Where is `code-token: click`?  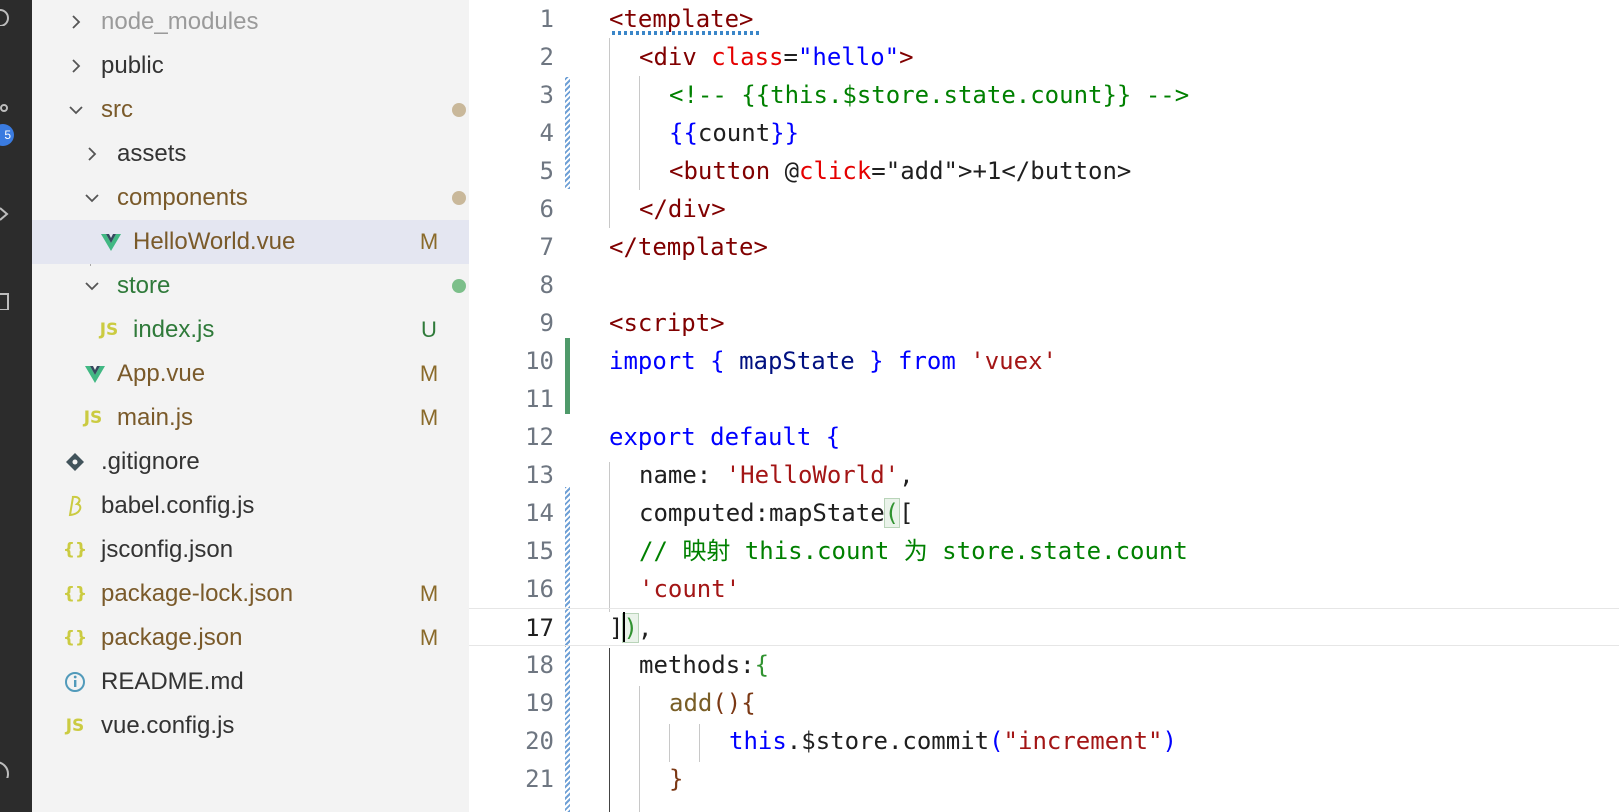
code-token: click is located at coordinates (835, 171).